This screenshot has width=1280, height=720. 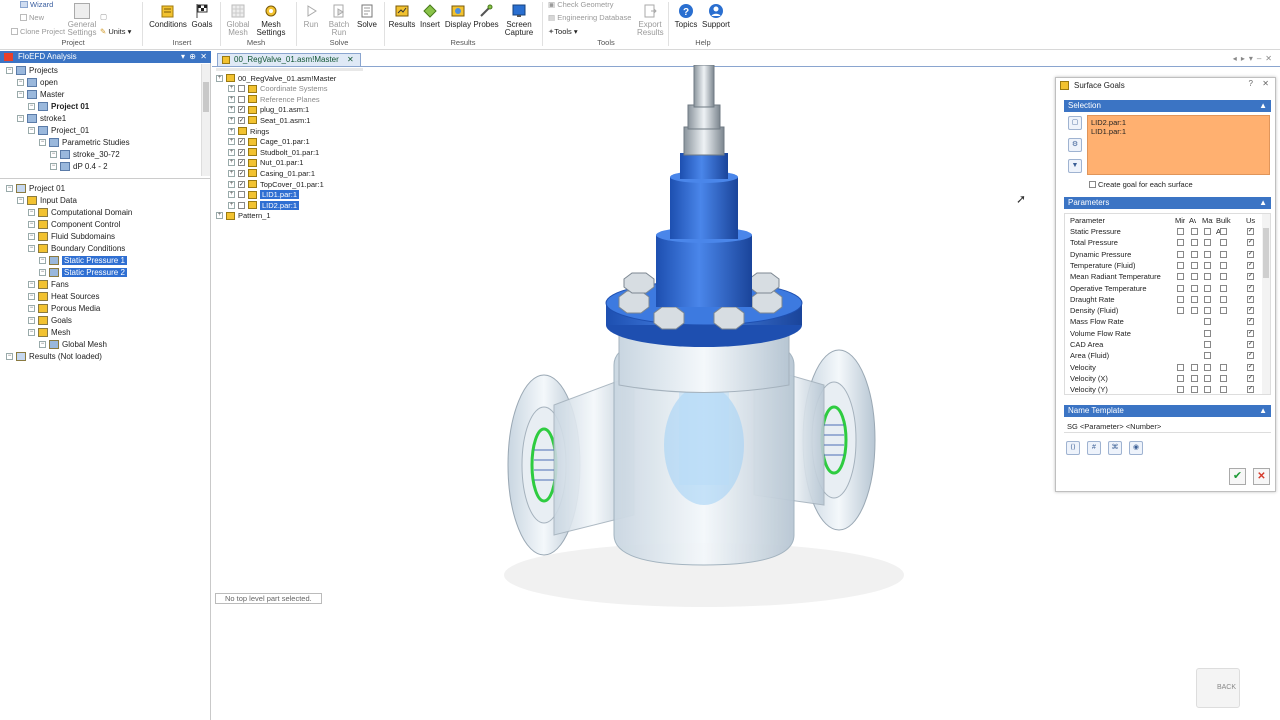 I want to click on parameters-section-header: Parameters ▲, so click(x=1167, y=203).